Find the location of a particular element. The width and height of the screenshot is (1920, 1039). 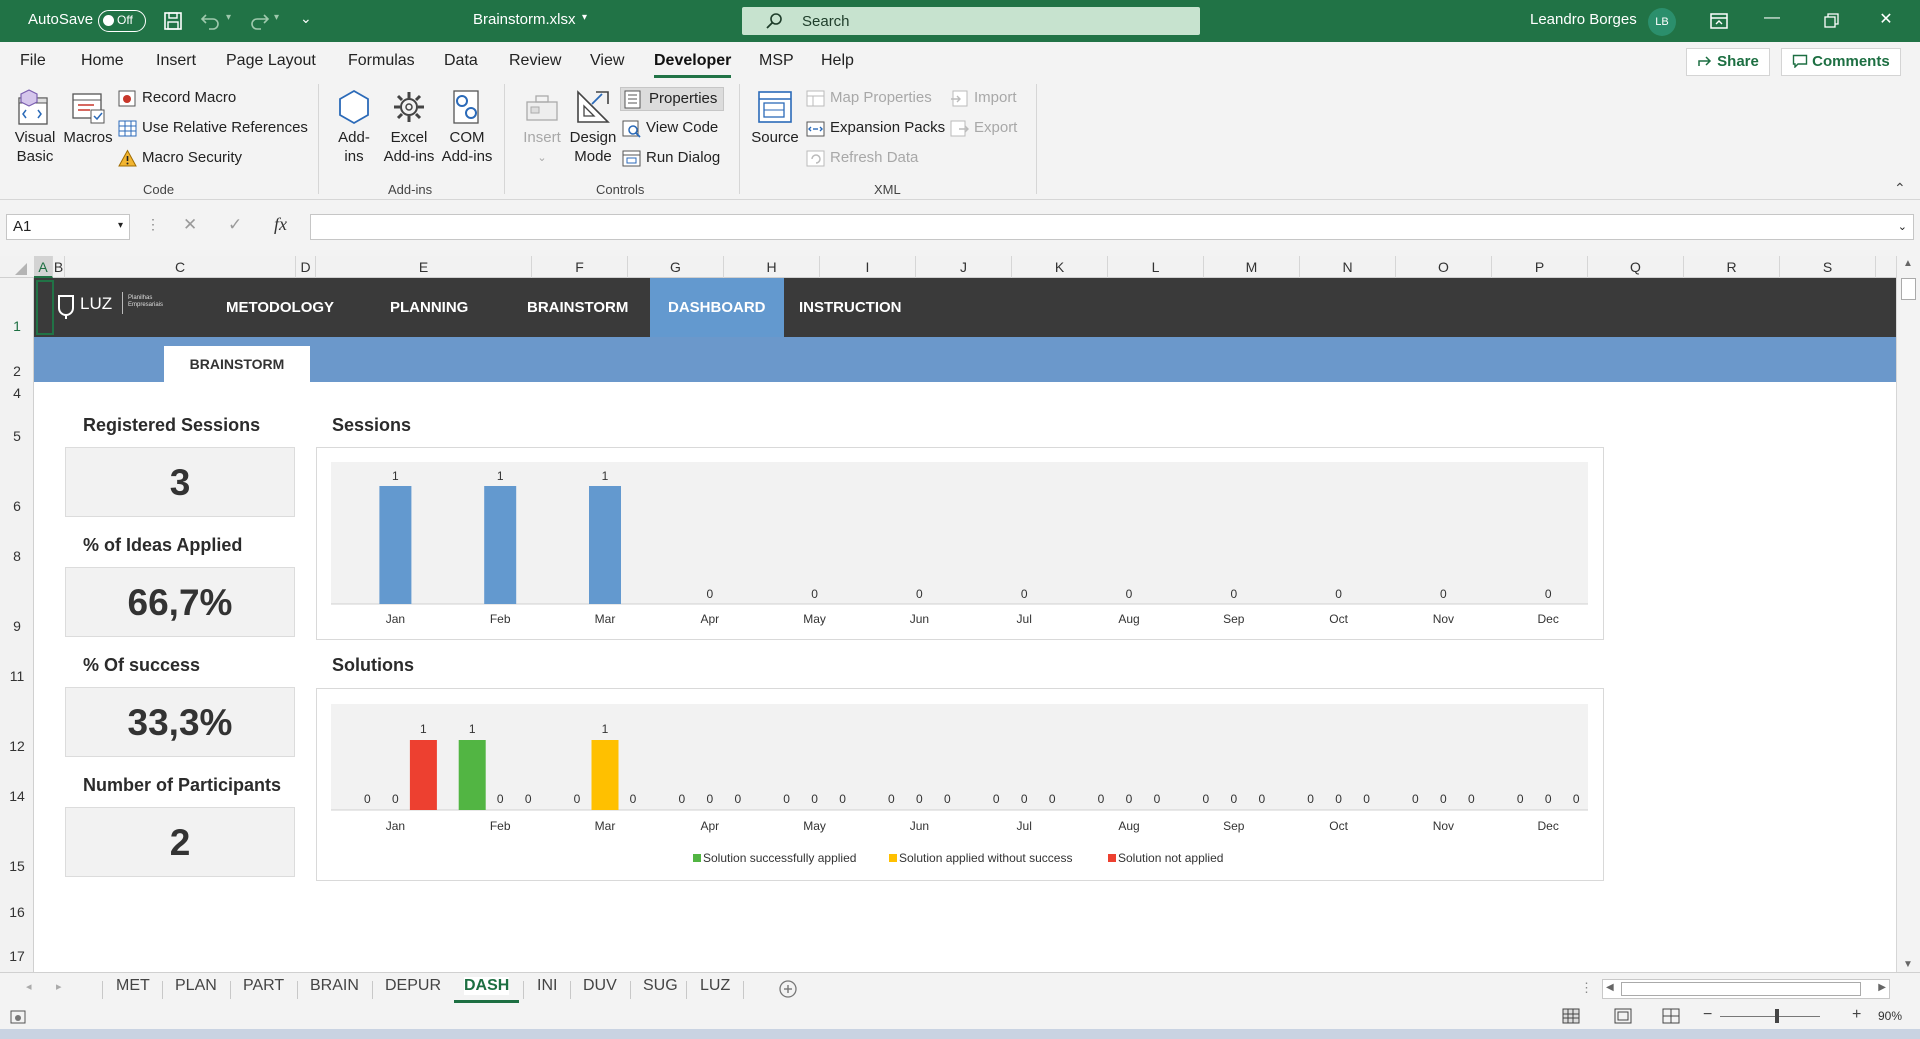

zoom-slider-track is located at coordinates (1770, 1016).